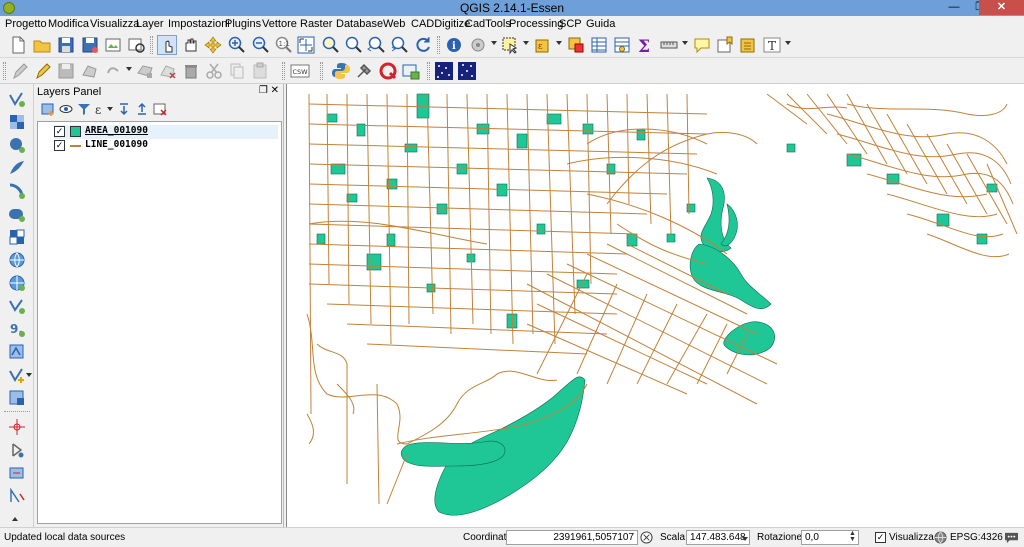  Describe the element at coordinates (394, 24) in the screenshot. I see `menu-web: Web` at that location.